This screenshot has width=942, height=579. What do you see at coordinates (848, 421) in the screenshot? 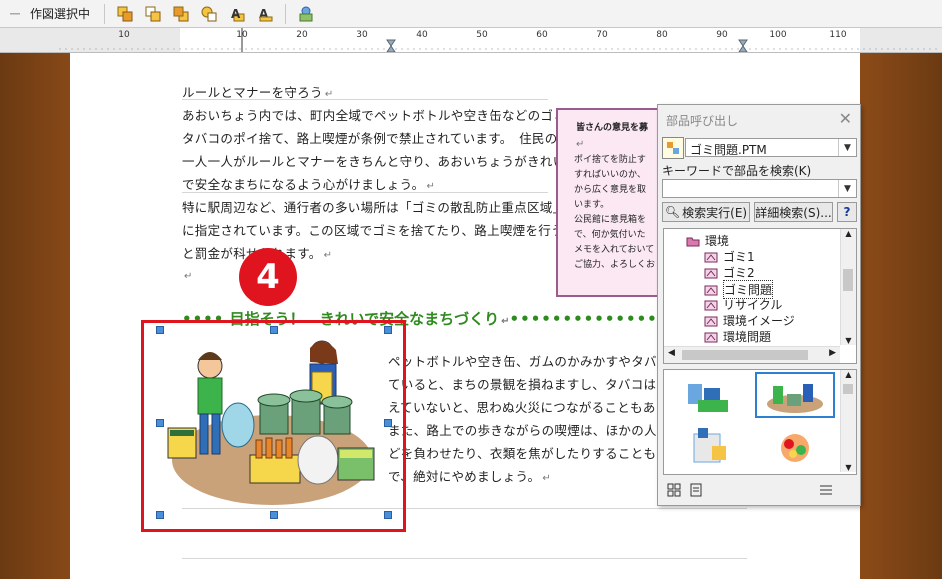
I see `thumbnail-vertical-scrollbar: ▲ ▼` at bounding box center [848, 421].